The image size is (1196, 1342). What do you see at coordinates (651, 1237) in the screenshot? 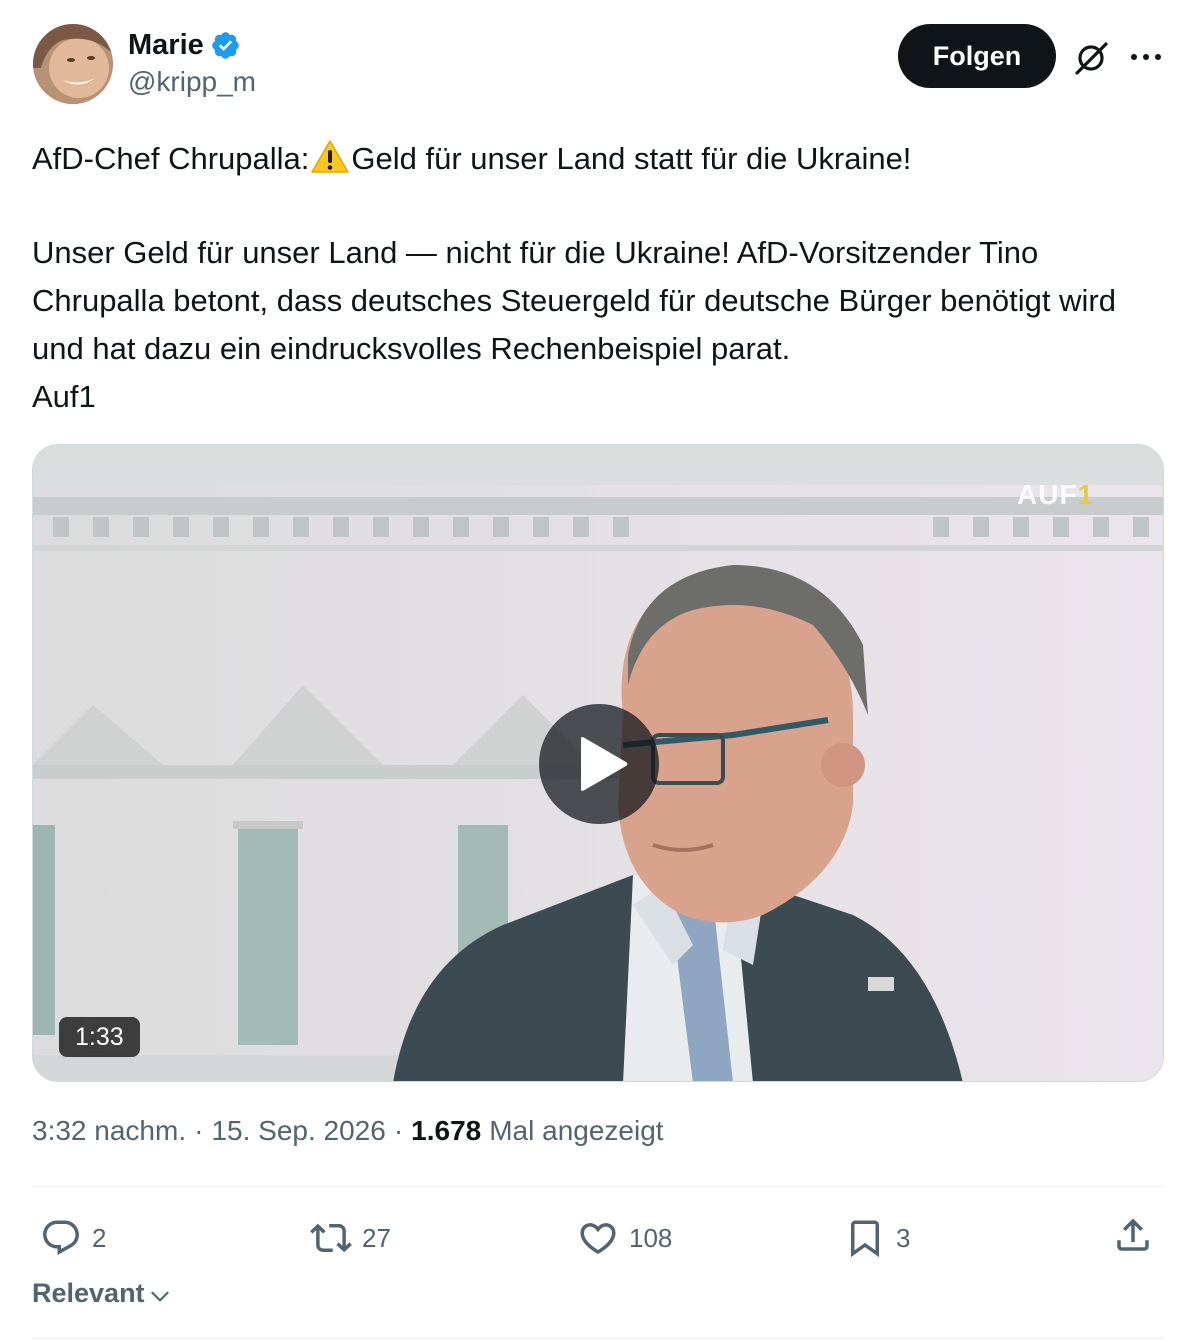
I see `like-count: 108` at bounding box center [651, 1237].